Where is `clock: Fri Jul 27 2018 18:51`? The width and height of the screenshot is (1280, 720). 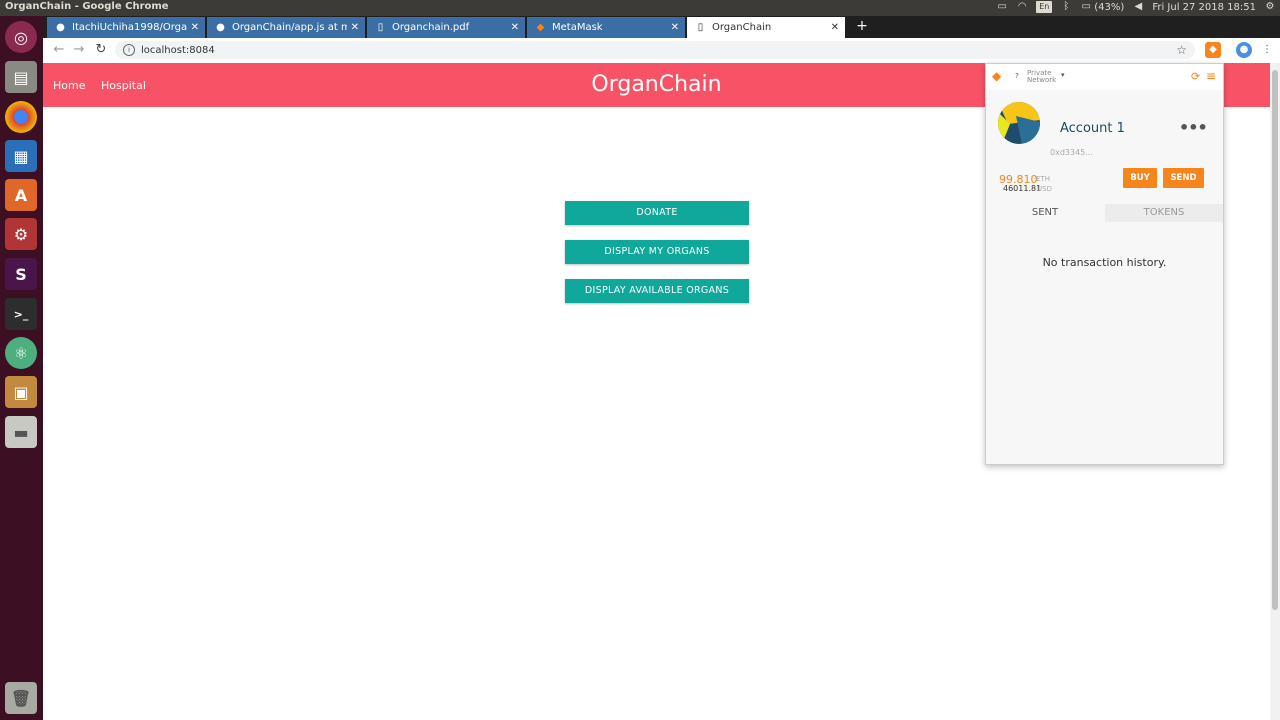 clock: Fri Jul 27 2018 18:51 is located at coordinates (1204, 7).